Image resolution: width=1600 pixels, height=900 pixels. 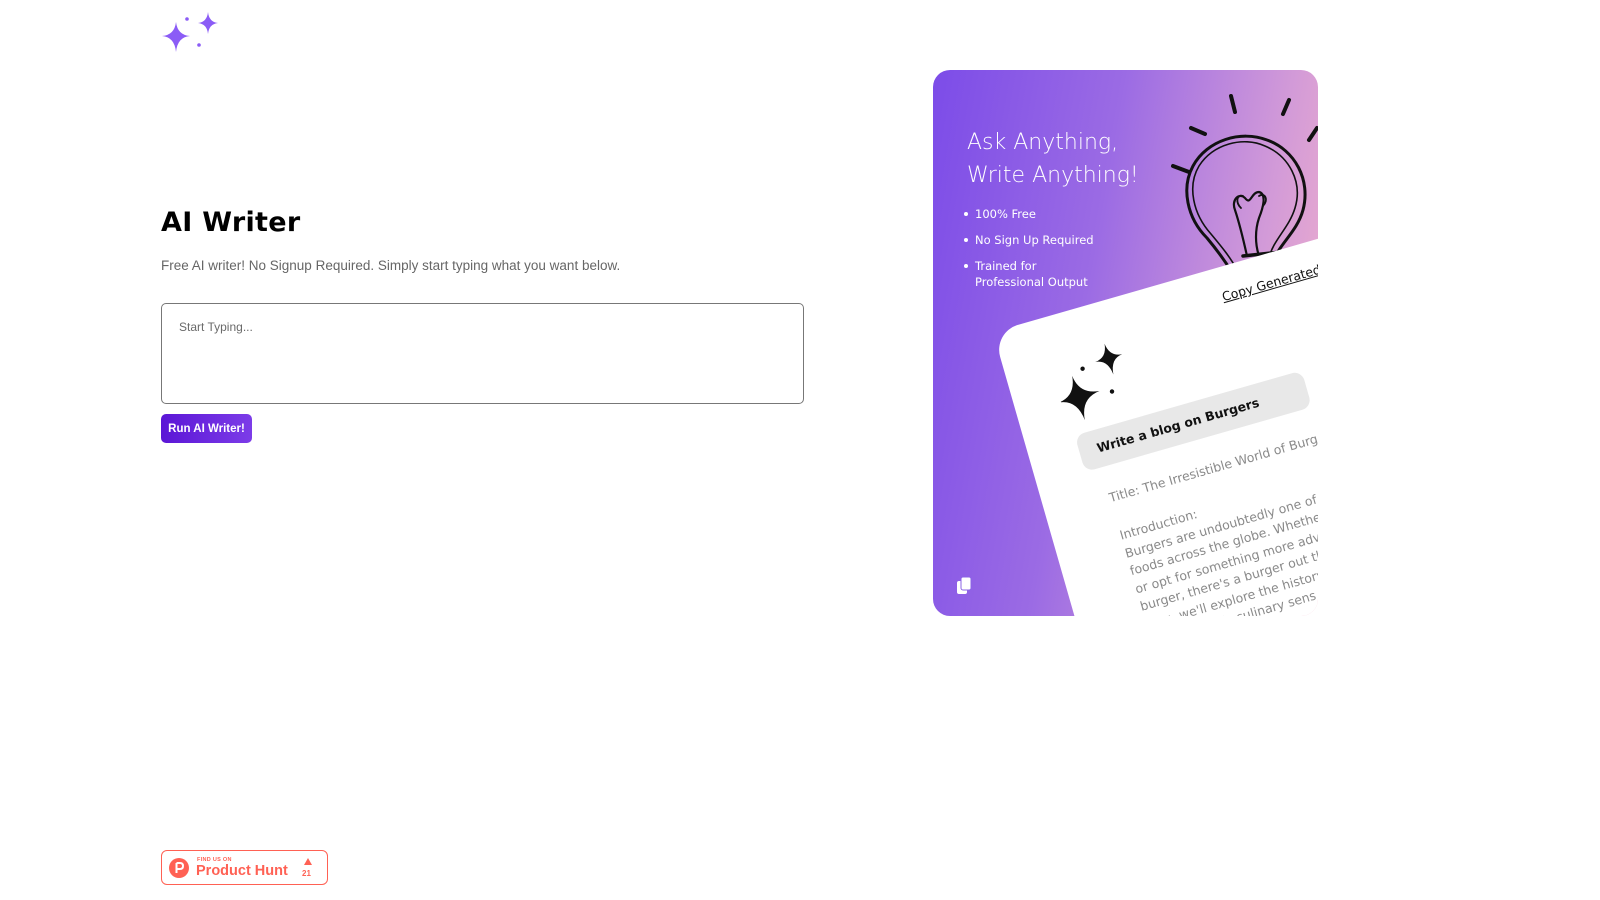 I want to click on promo-heading: Ask Anything, Write Anything!, so click(x=1053, y=159).